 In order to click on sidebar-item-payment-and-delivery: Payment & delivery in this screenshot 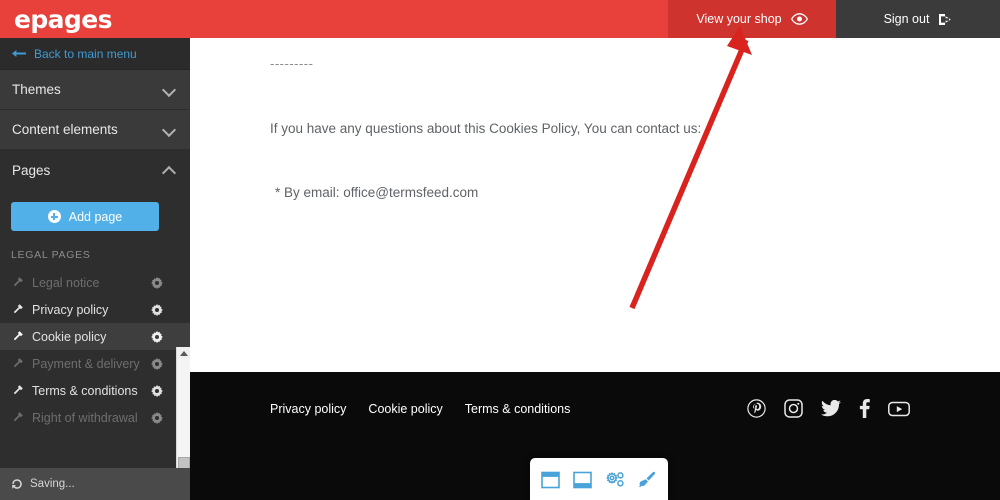, I will do `click(95, 363)`.